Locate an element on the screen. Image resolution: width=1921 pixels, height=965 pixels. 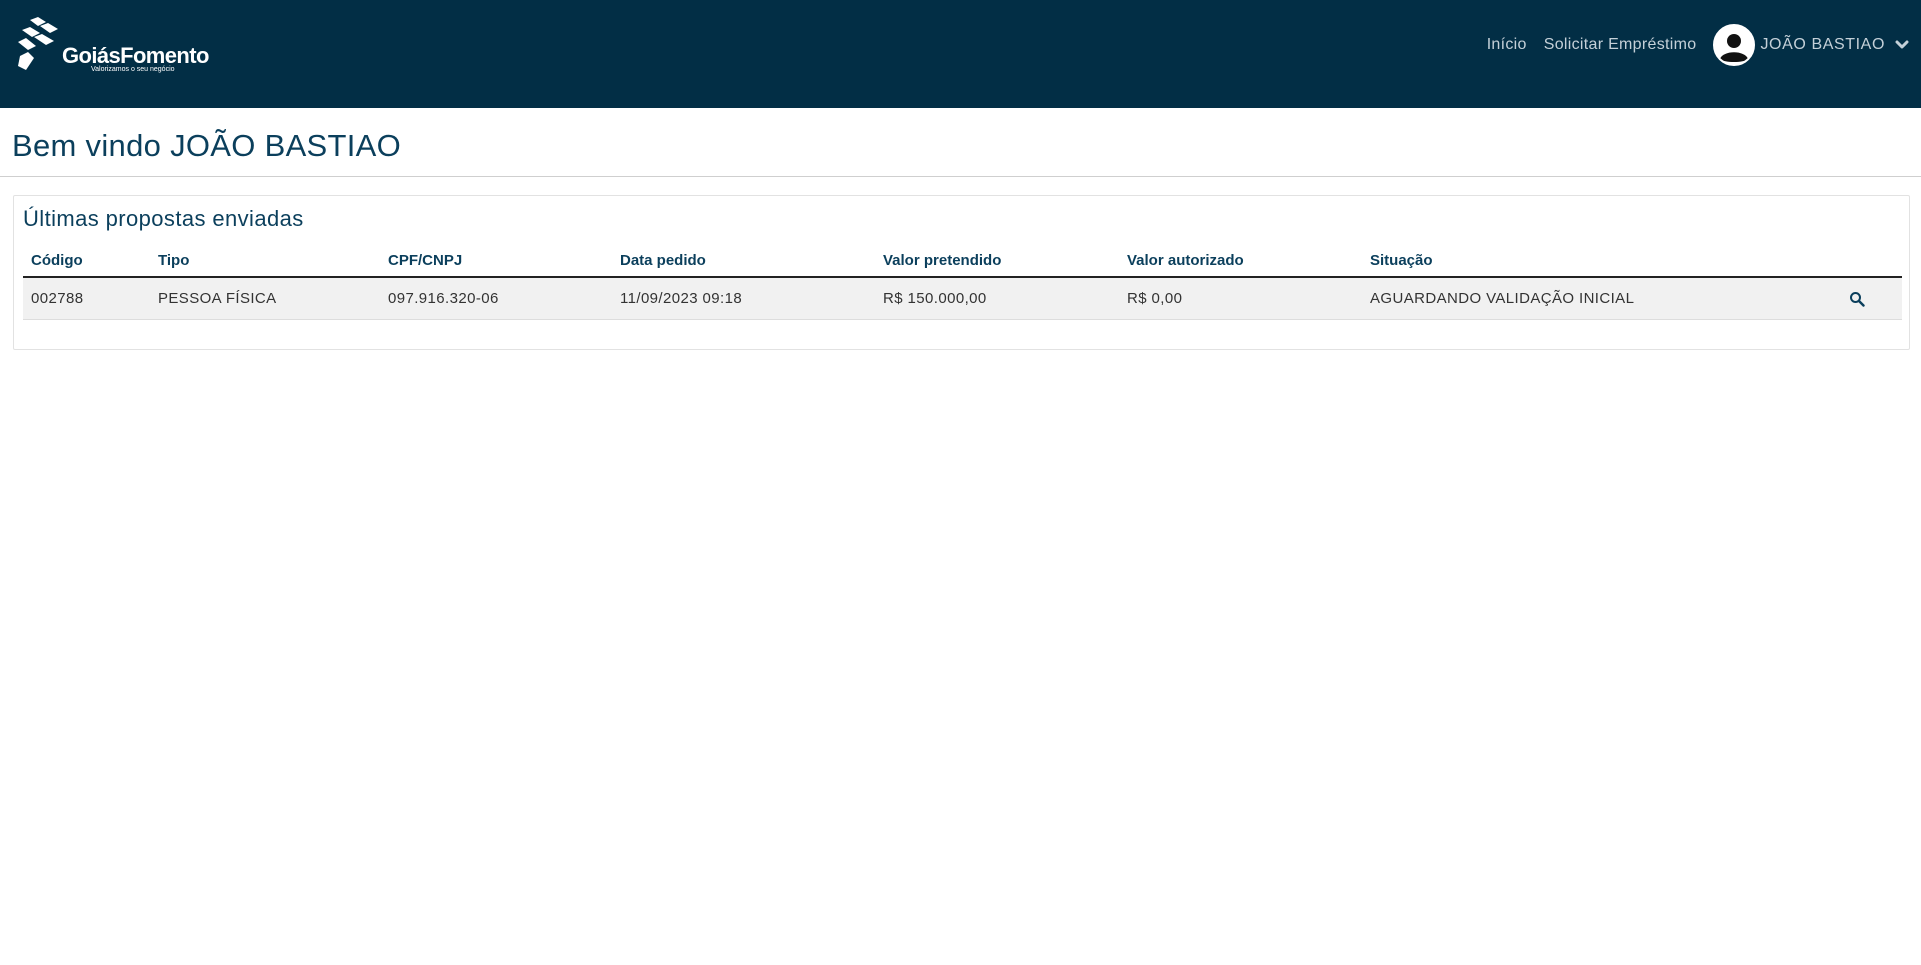
cell-data-pedido: 11/09/2023 09:18 is located at coordinates (743, 298).